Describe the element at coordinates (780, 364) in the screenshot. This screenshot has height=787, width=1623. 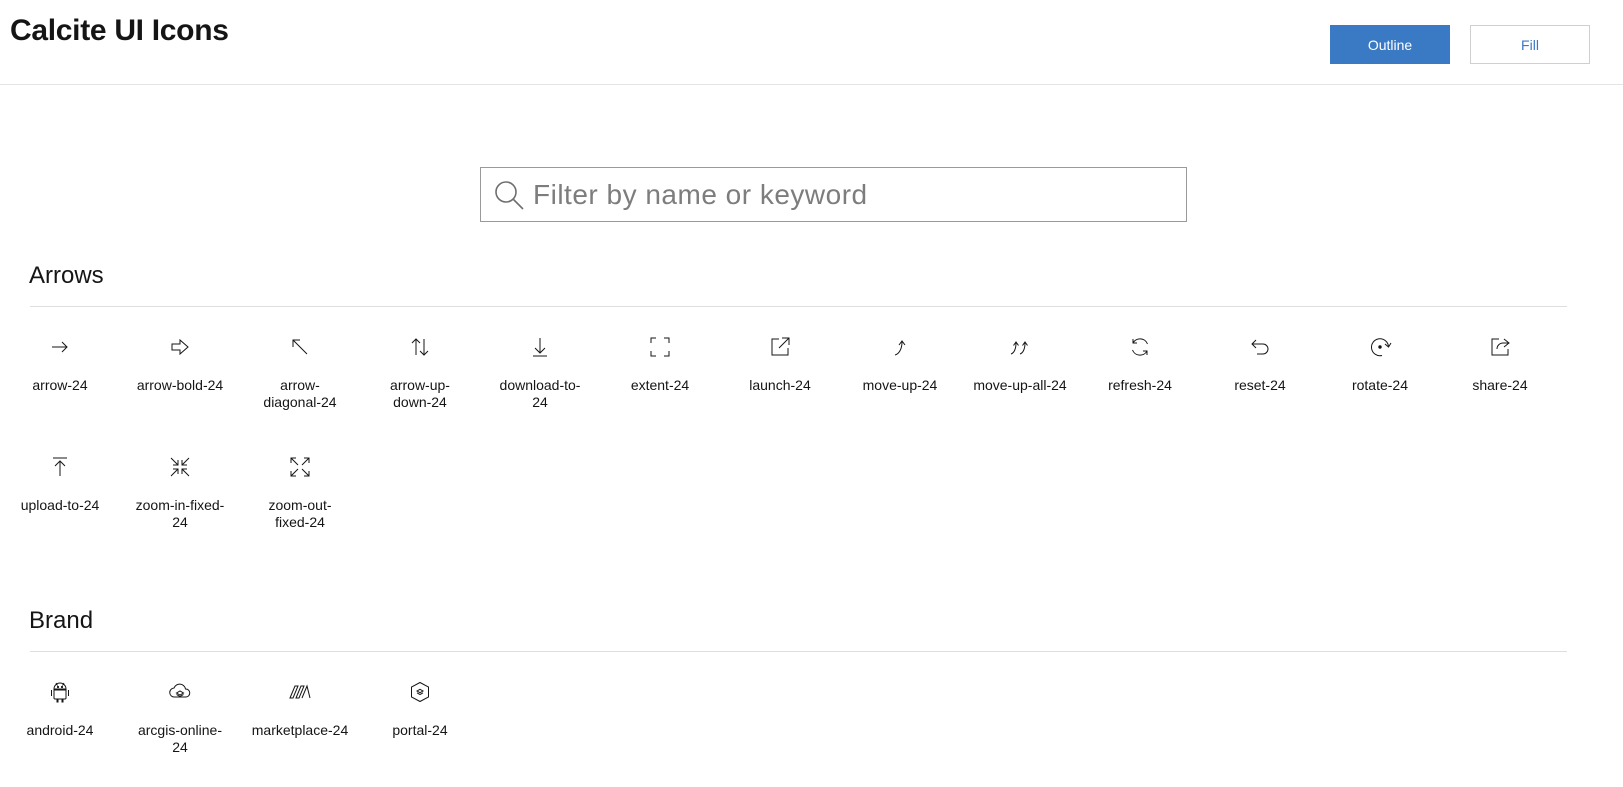
I see `icon-tile-launch: launch-24` at that location.